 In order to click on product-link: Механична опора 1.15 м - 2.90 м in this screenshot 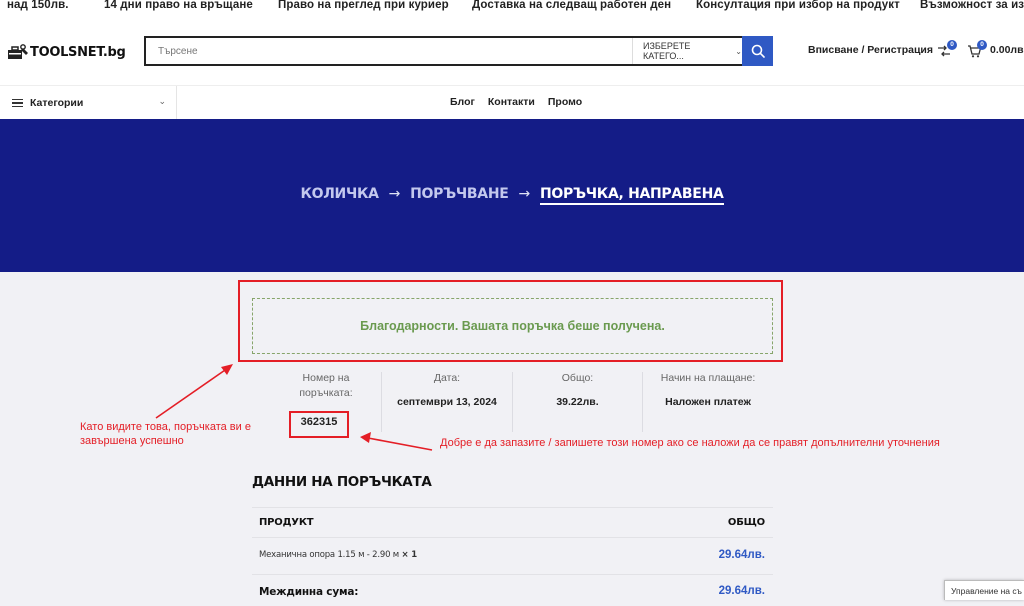, I will do `click(329, 555)`.